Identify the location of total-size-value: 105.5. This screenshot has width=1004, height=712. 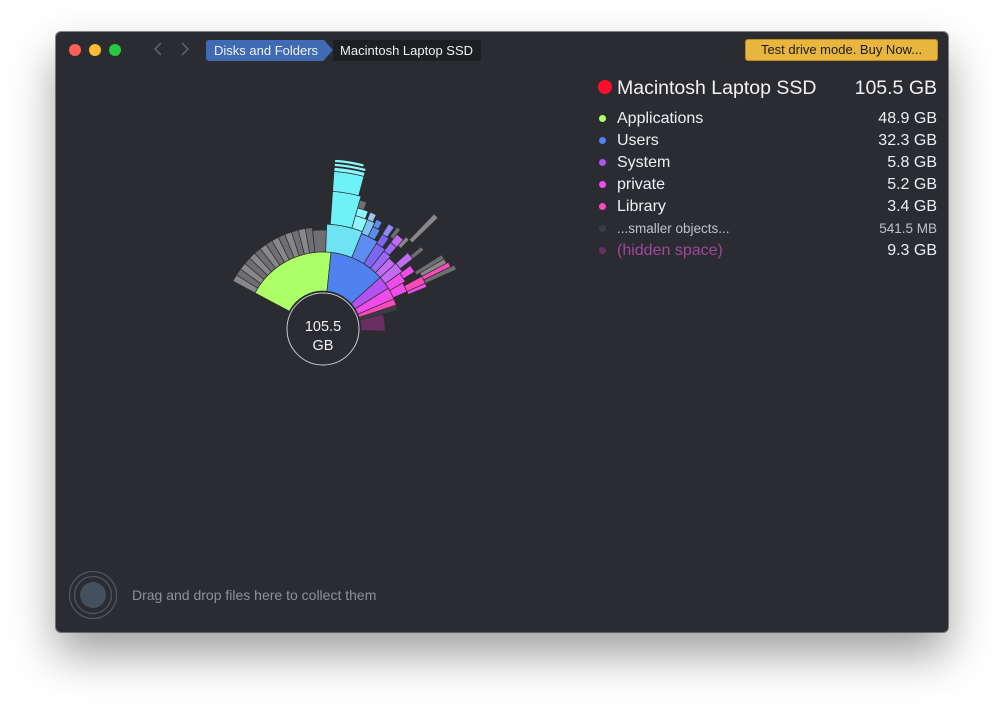
(323, 327).